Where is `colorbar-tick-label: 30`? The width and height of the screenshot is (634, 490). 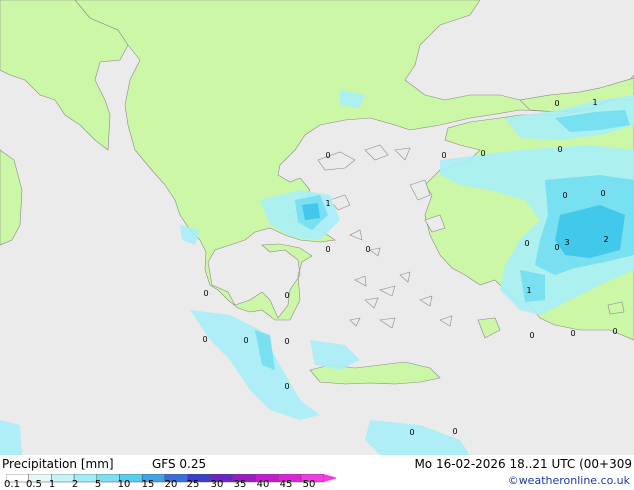 colorbar-tick-label: 30 is located at coordinates (217, 484).